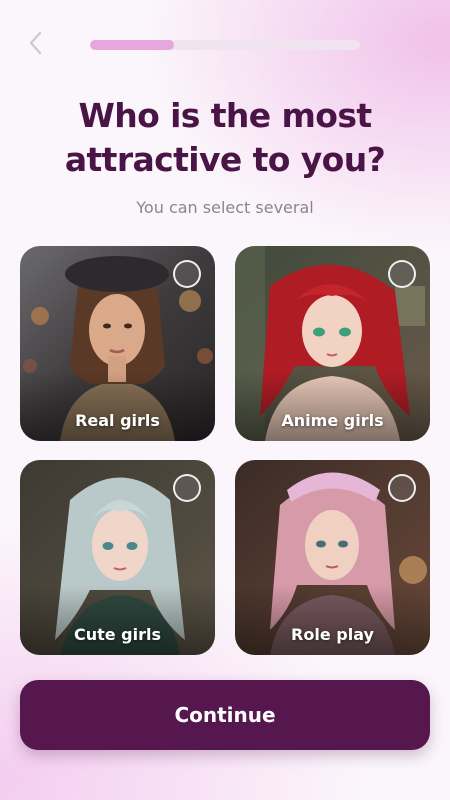 Image resolution: width=450 pixels, height=800 pixels. I want to click on back-button, so click(35, 45).